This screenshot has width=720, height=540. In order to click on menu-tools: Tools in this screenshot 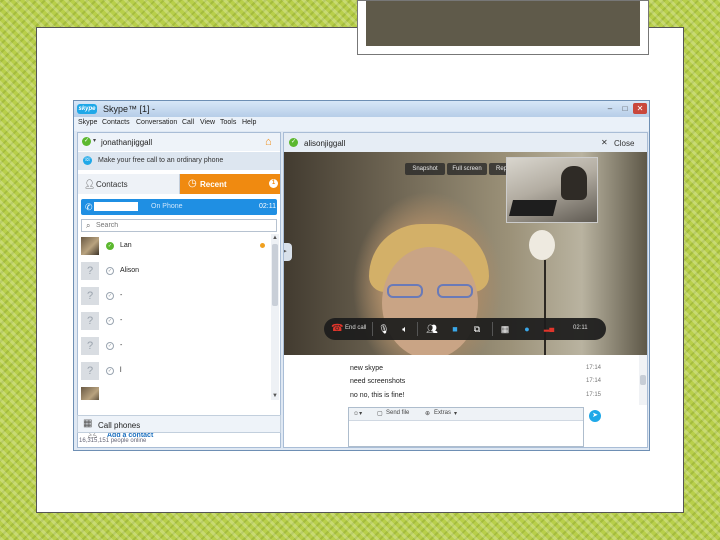, I will do `click(228, 122)`.